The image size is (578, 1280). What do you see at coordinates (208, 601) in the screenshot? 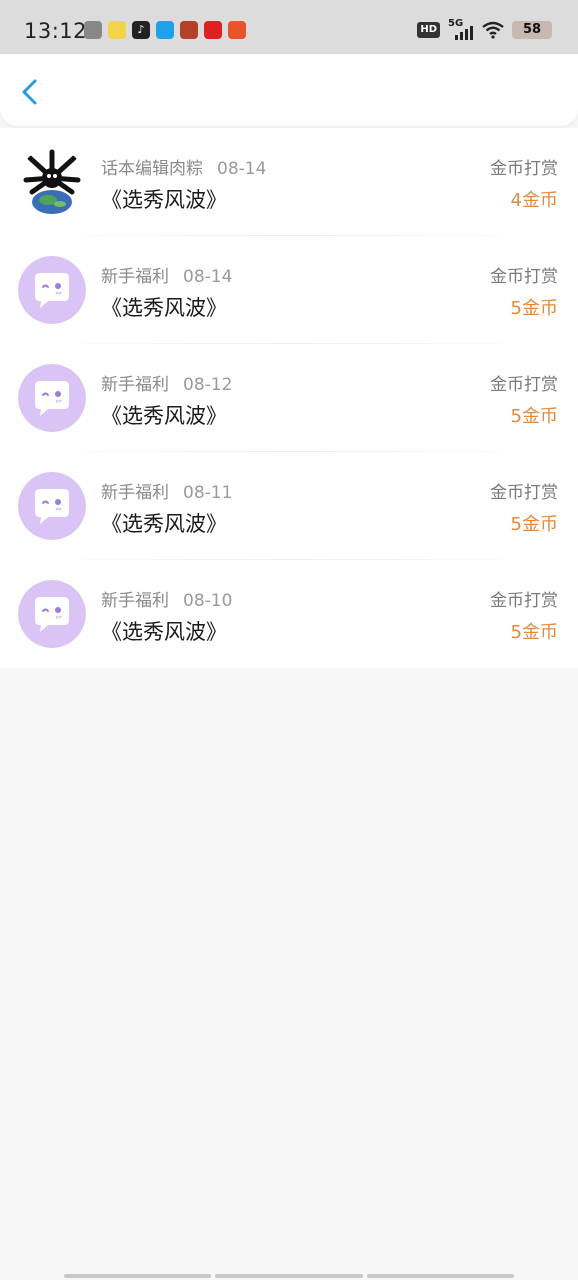
I see `record-date: 08-10` at bounding box center [208, 601].